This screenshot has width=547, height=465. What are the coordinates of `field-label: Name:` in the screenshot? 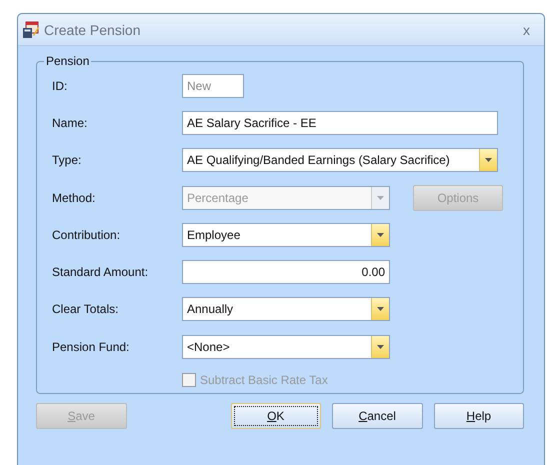 It's located at (70, 123).